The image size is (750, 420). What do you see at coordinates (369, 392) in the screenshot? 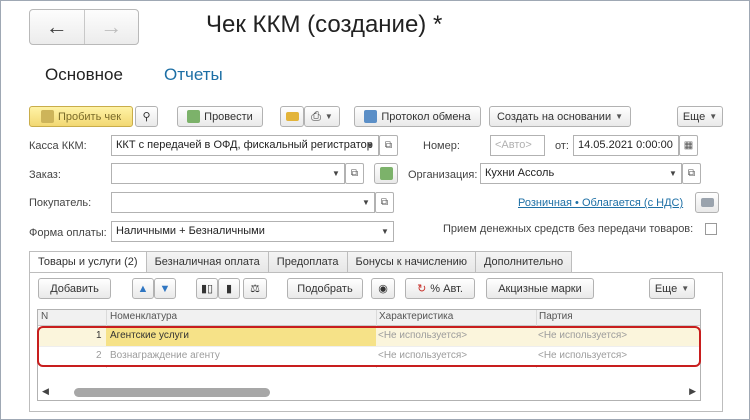
I see `horizontal-scrollbar: ◀ ▶` at bounding box center [369, 392].